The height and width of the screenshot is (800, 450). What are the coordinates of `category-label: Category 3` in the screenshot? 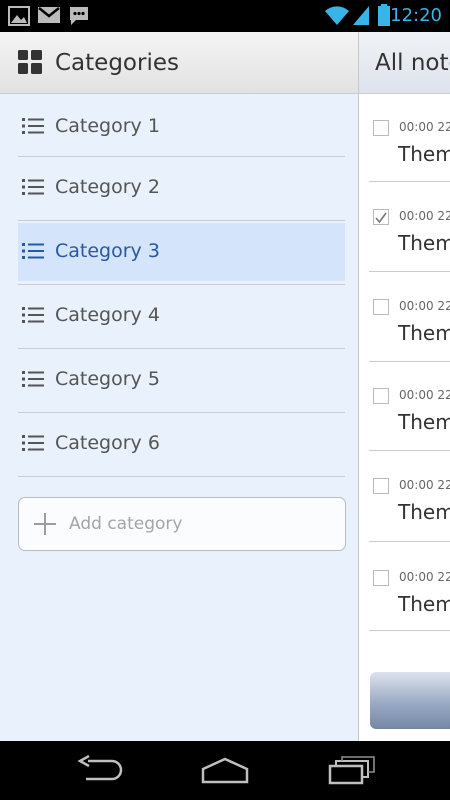 It's located at (107, 251).